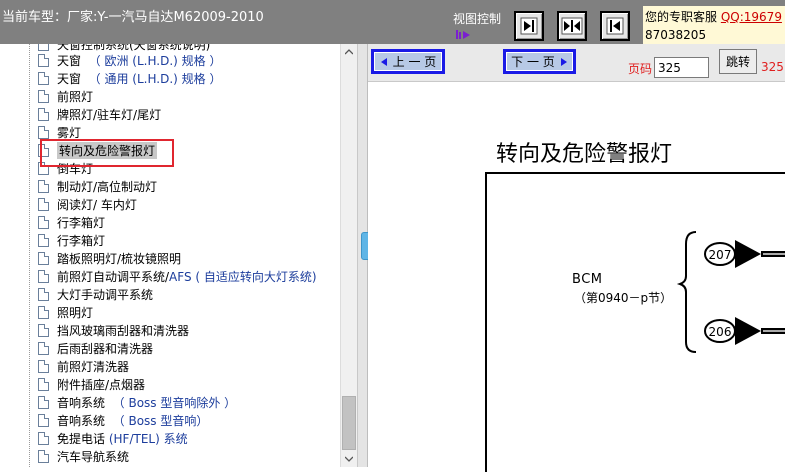 The height and width of the screenshot is (472, 785). What do you see at coordinates (123, 330) in the screenshot?
I see `tree-item-label: 挡风玻璃雨刮器和清洗器` at bounding box center [123, 330].